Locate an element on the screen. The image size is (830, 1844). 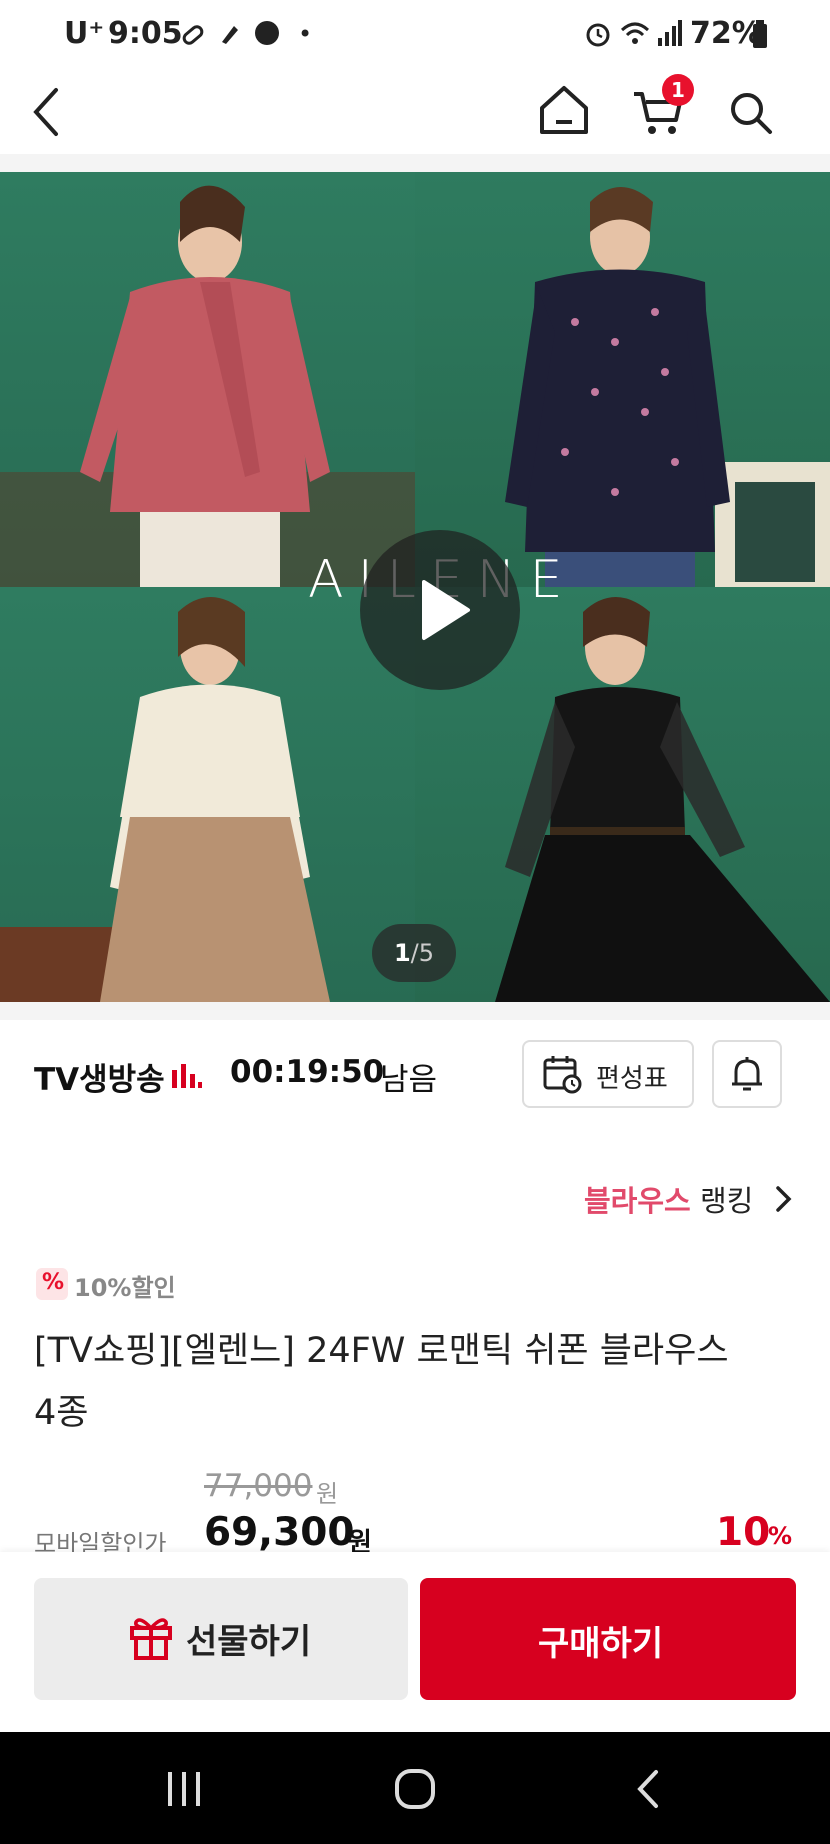
discount-tag: 10%할인 is located at coordinates (125, 1288).